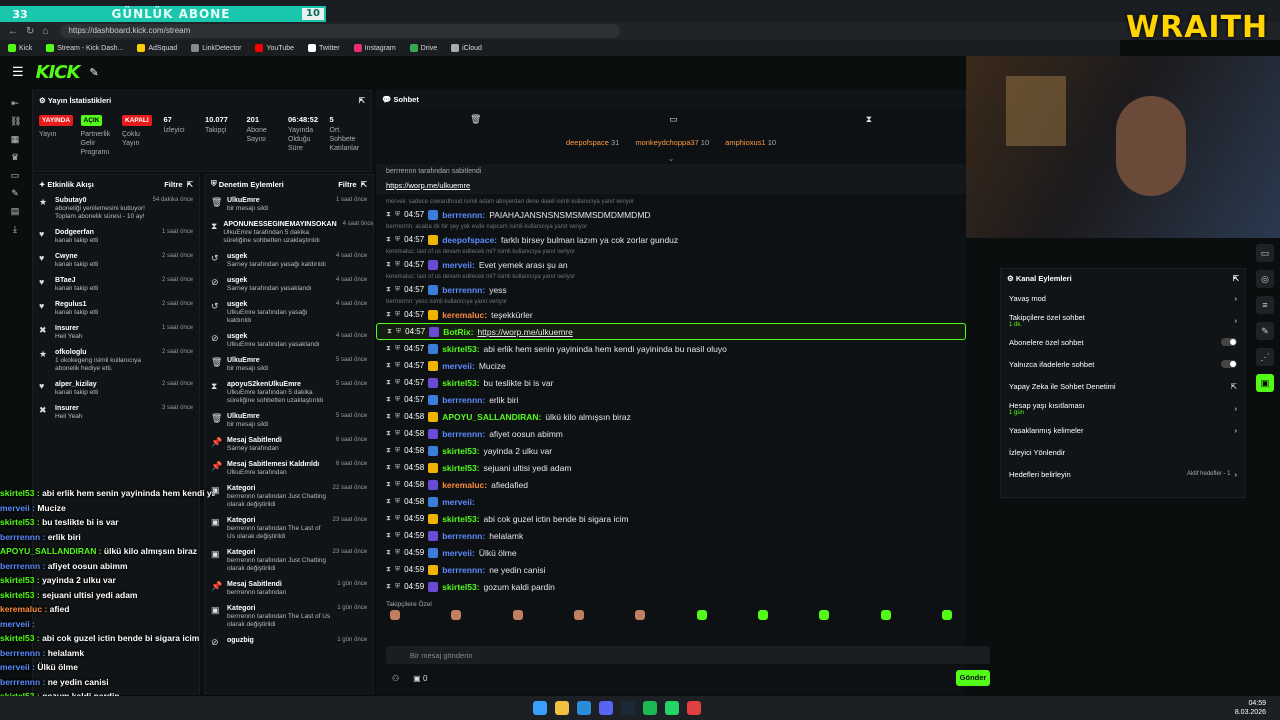 The width and height of the screenshot is (1280, 720). Describe the element at coordinates (13, 31) in the screenshot. I see `back-icon: ←` at that location.